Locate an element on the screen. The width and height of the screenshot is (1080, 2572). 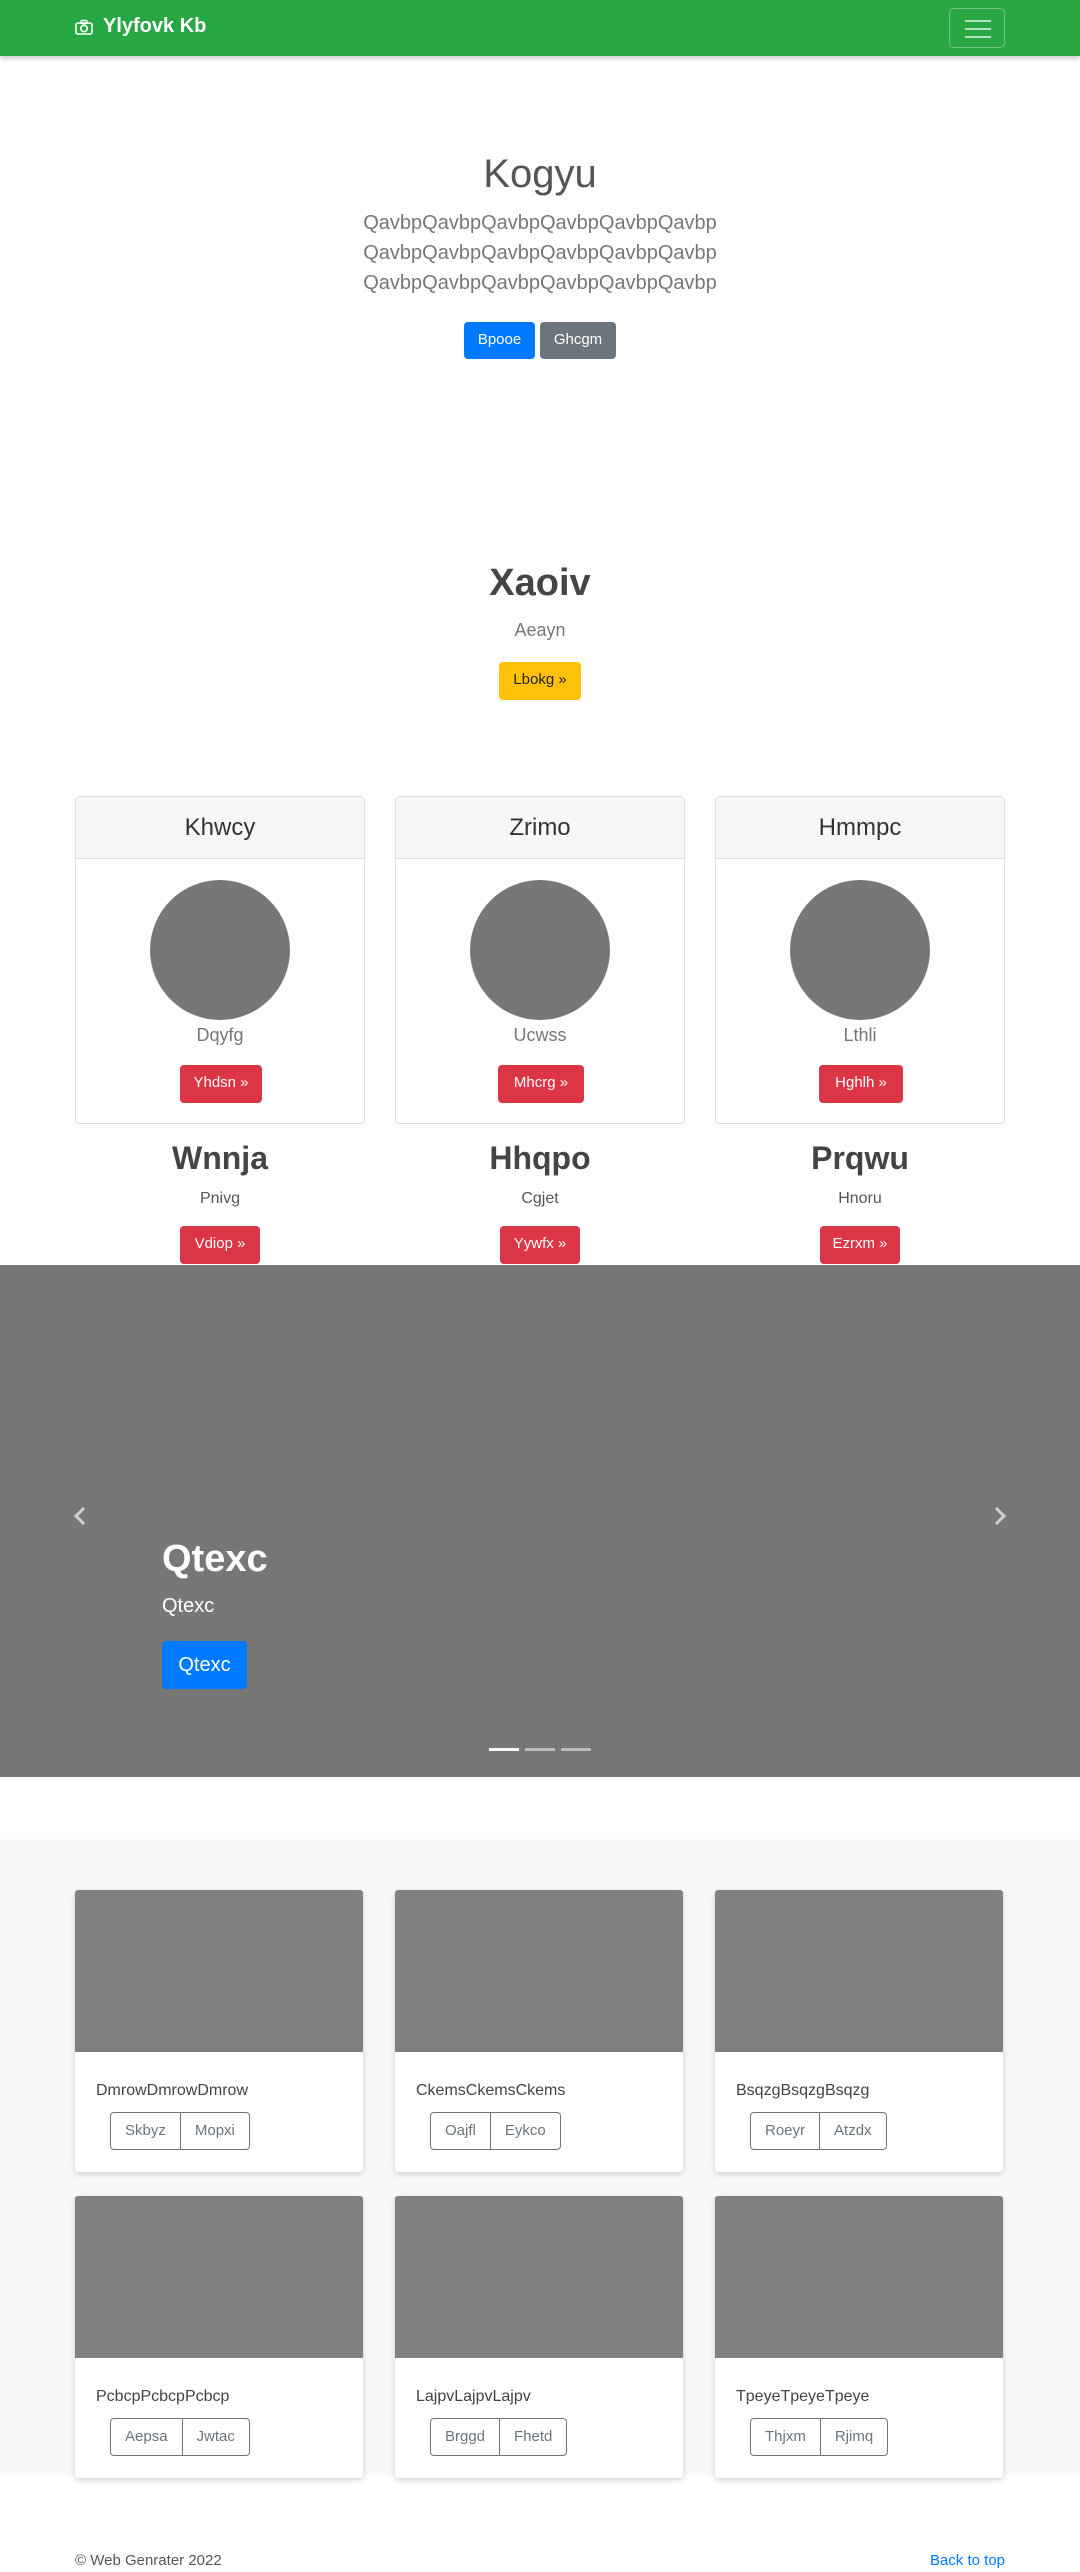
gallery-card: CkemsCkemsCkems Oajfl Eykco is located at coordinates (539, 2031).